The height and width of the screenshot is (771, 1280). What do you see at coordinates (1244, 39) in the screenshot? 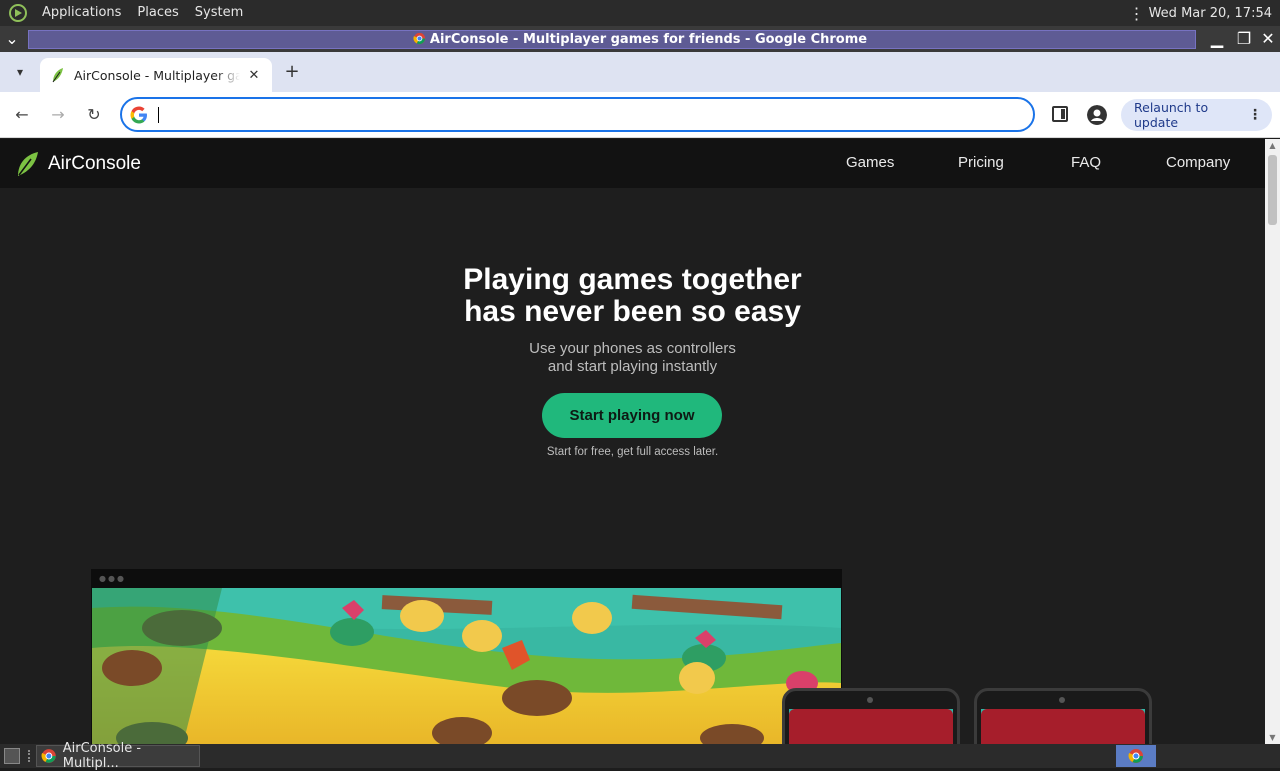
I see `maximize-icon: ❐` at bounding box center [1244, 39].